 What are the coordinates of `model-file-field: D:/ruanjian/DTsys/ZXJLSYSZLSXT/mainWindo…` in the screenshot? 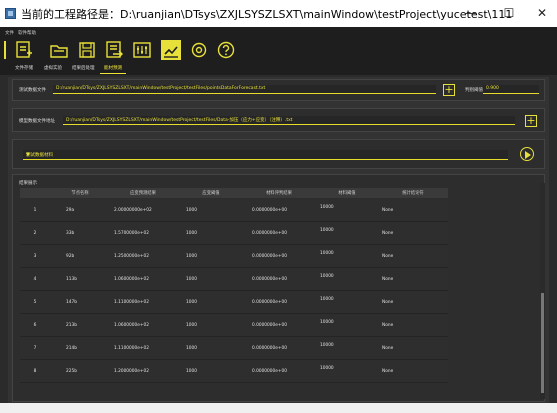 It's located at (289, 120).